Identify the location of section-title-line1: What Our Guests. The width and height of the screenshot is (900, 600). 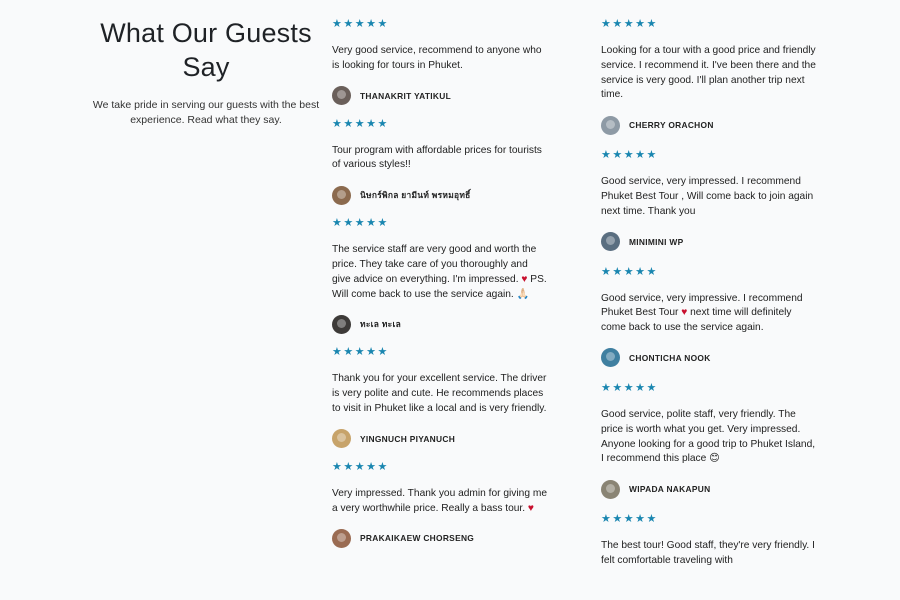
(206, 33).